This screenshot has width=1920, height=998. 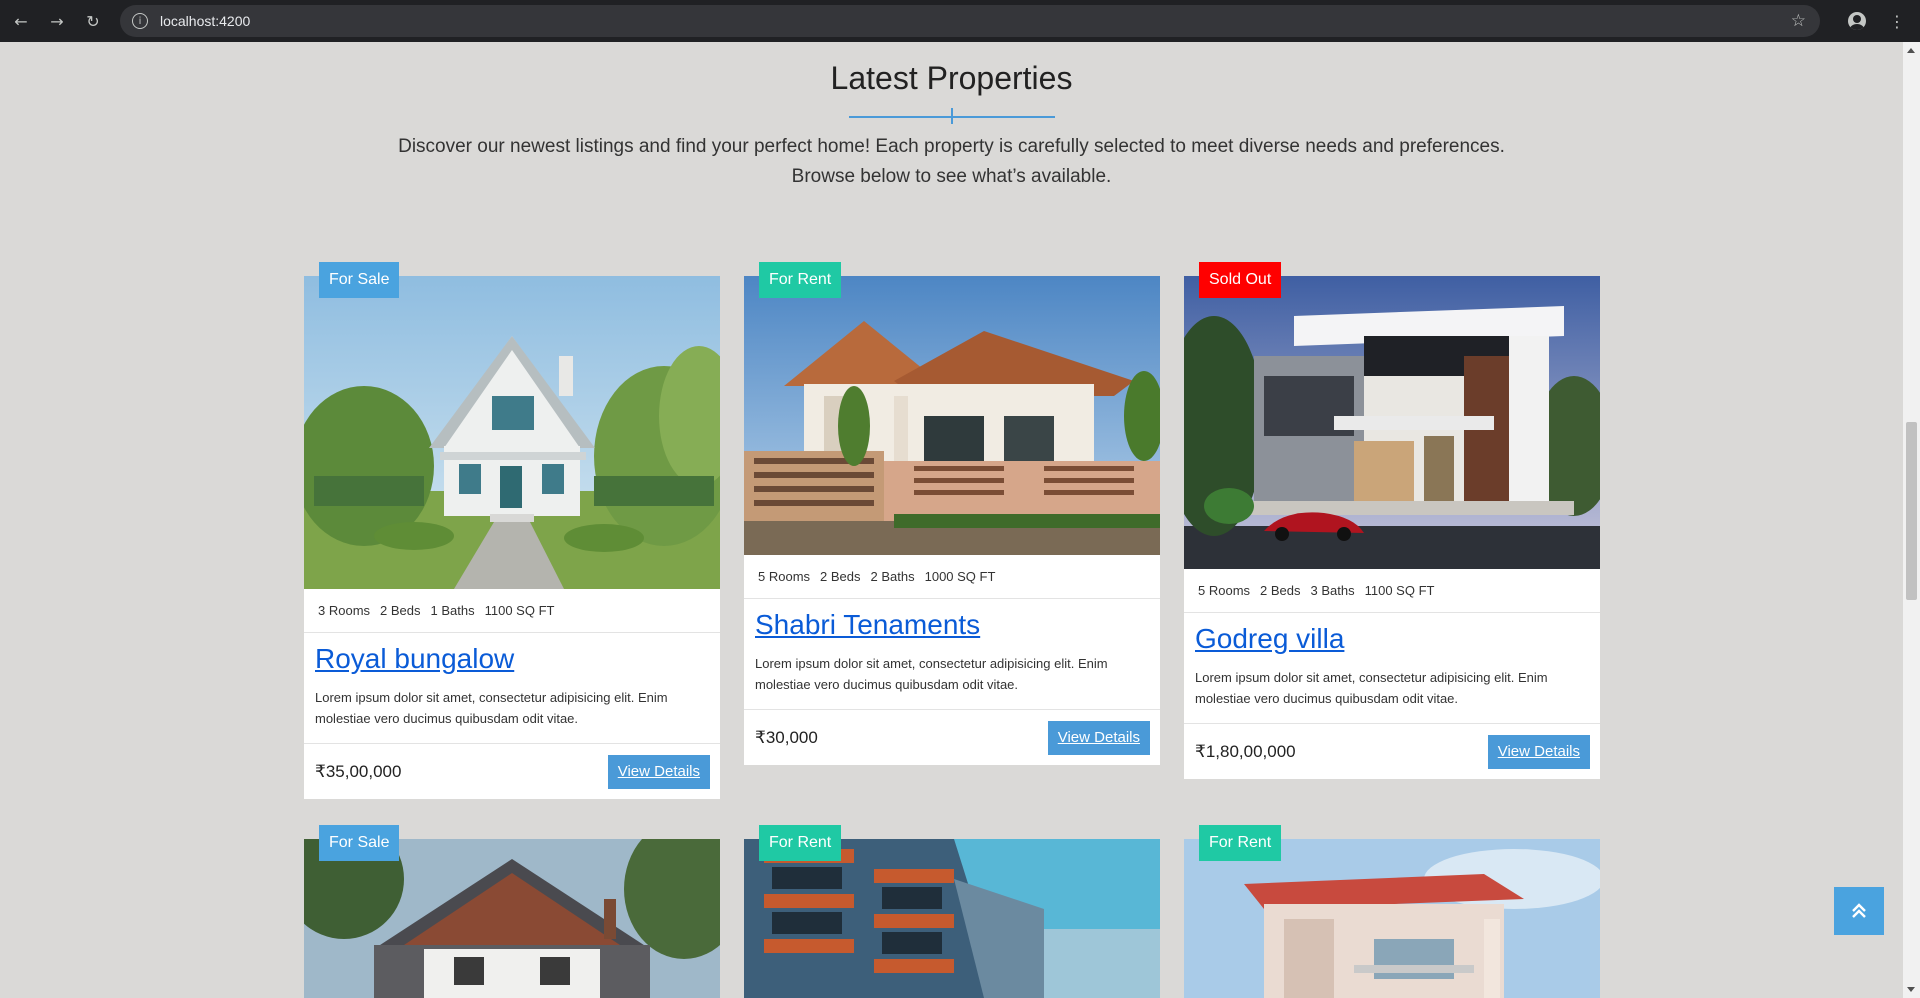 I want to click on status-badge: Sold Out, so click(x=1240, y=280).